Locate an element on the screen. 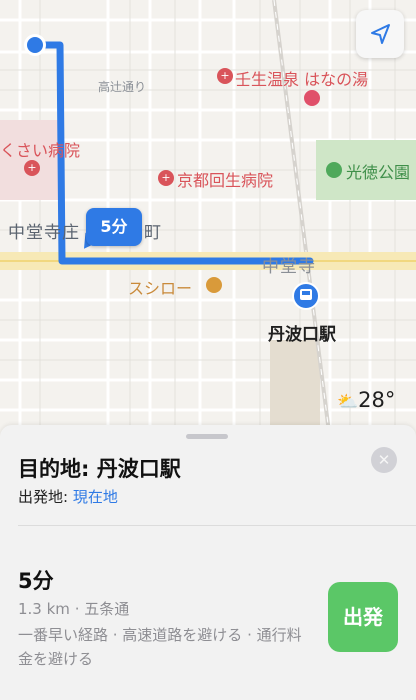 The width and height of the screenshot is (416, 700). poi-sushiro: スシロー is located at coordinates (160, 287).